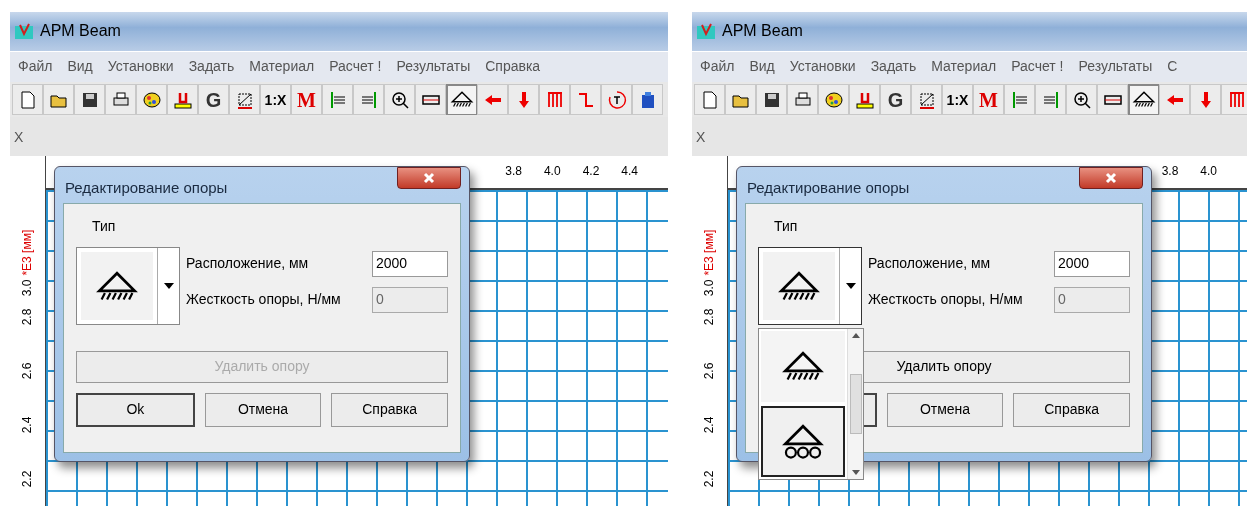 Image resolution: width=1247 pixels, height=506 pixels. What do you see at coordinates (855, 404) in the screenshot?
I see `scrollbar` at bounding box center [855, 404].